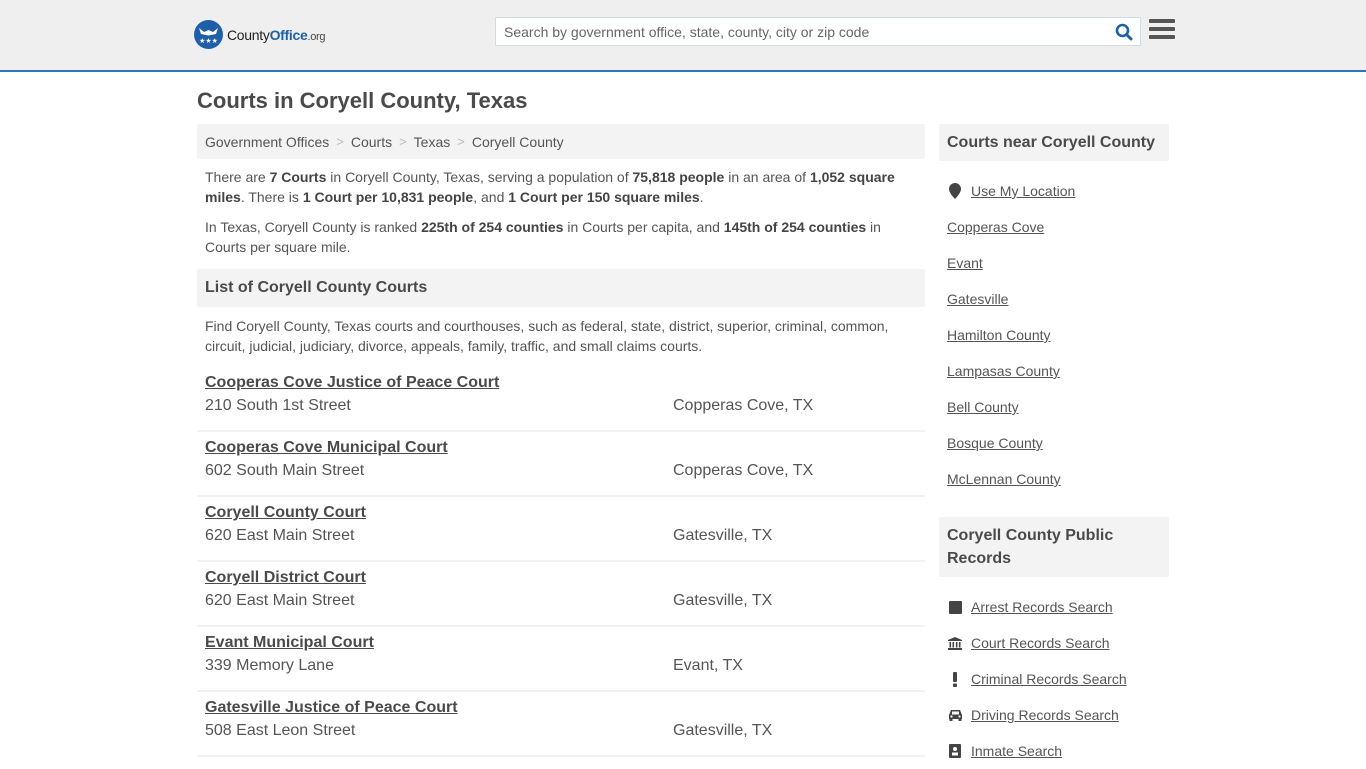  I want to click on car-icon, so click(955, 715).